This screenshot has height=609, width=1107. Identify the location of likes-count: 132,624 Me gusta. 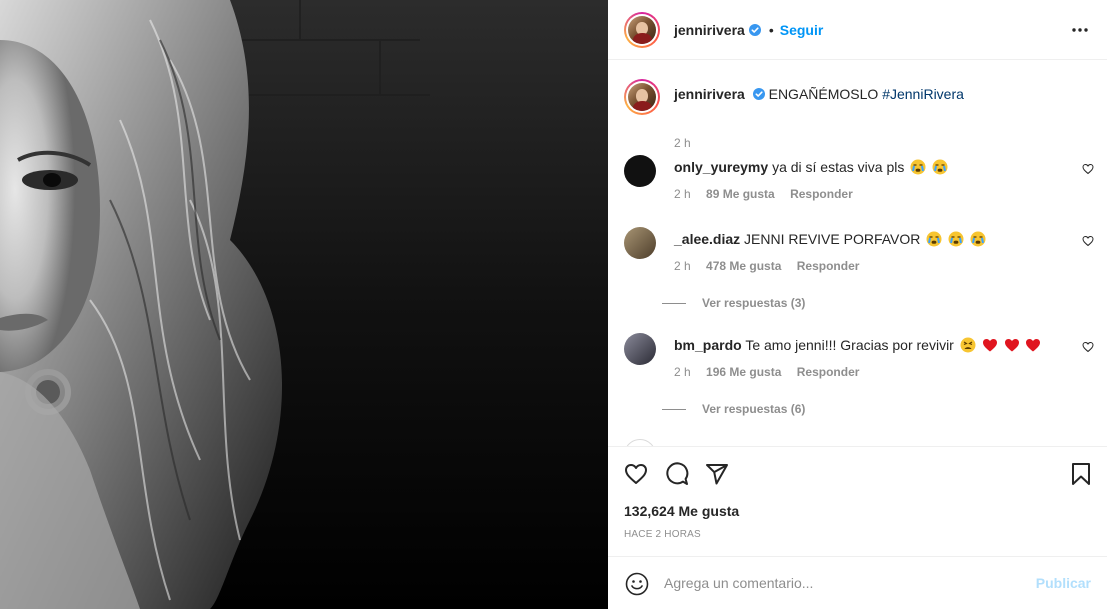
(681, 511).